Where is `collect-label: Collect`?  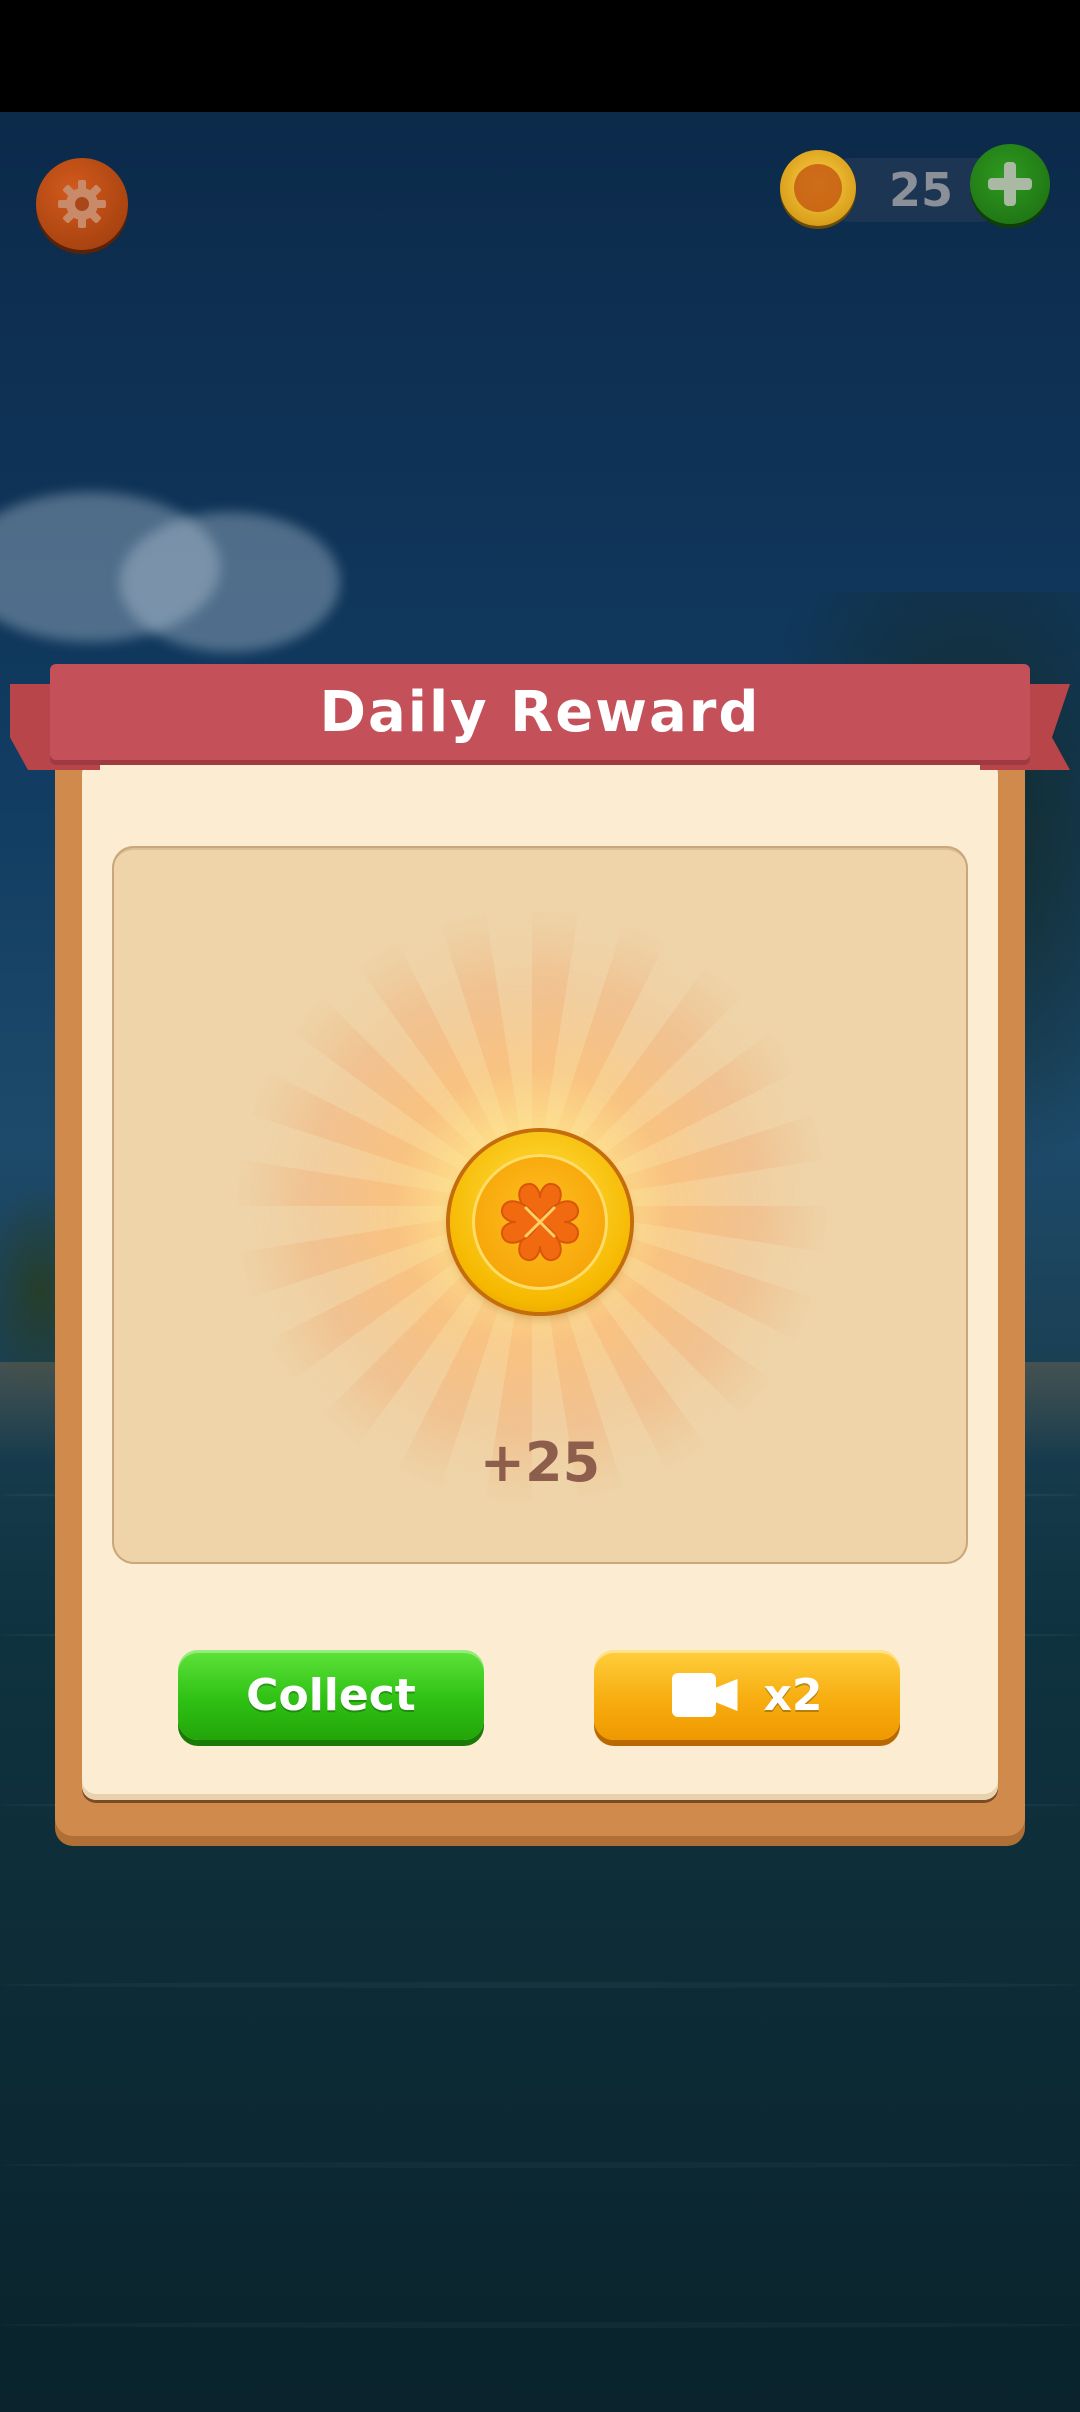 collect-label: Collect is located at coordinates (331, 1695).